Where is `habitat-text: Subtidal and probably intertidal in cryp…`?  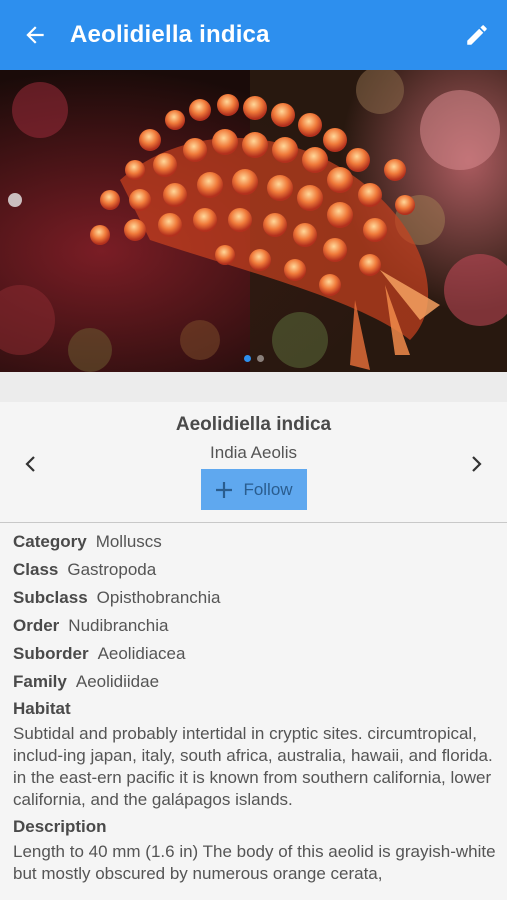 habitat-text: Subtidal and probably intertidal in cryp… is located at coordinates (253, 766).